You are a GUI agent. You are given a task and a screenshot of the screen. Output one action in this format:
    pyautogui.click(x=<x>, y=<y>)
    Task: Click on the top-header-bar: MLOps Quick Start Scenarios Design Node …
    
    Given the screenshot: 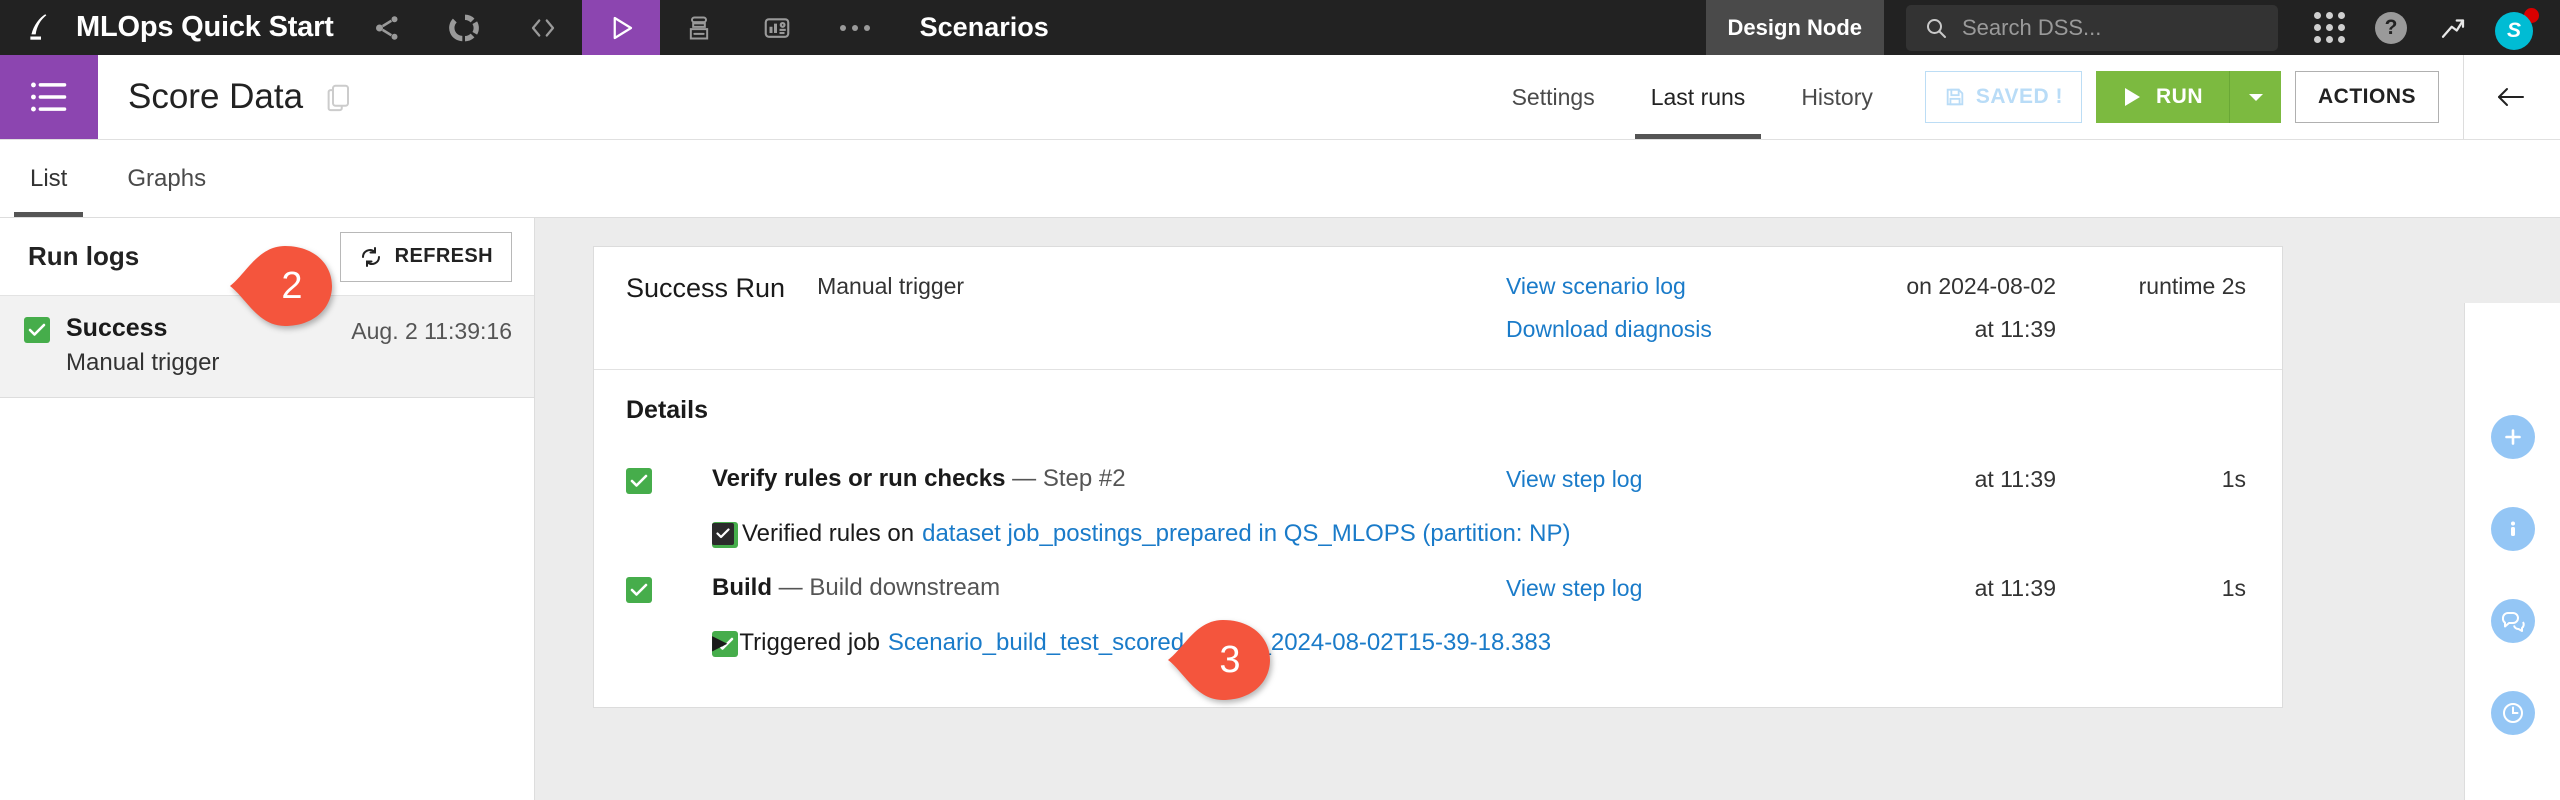 What is the action you would take?
    pyautogui.click(x=1280, y=27)
    